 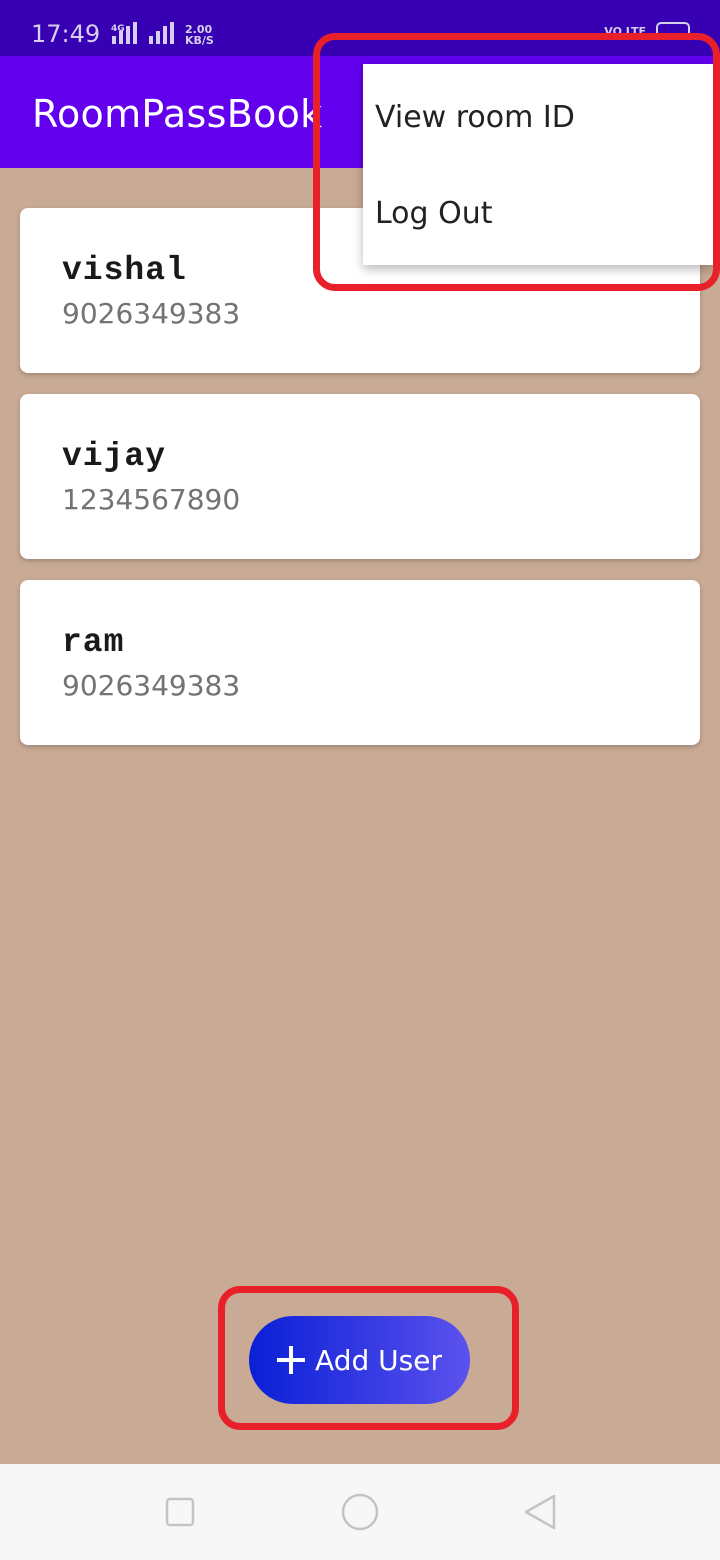 I want to click on net-speed: 2.00 KB/S, so click(x=199, y=35).